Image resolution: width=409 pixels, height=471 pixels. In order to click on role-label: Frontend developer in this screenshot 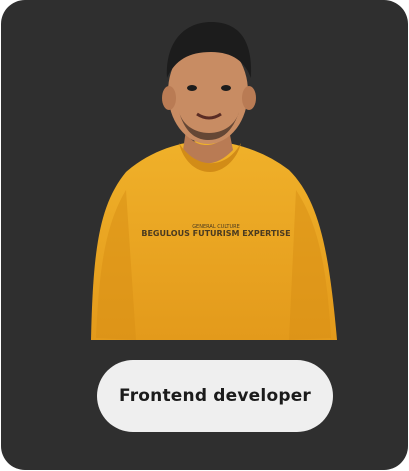, I will do `click(215, 396)`.